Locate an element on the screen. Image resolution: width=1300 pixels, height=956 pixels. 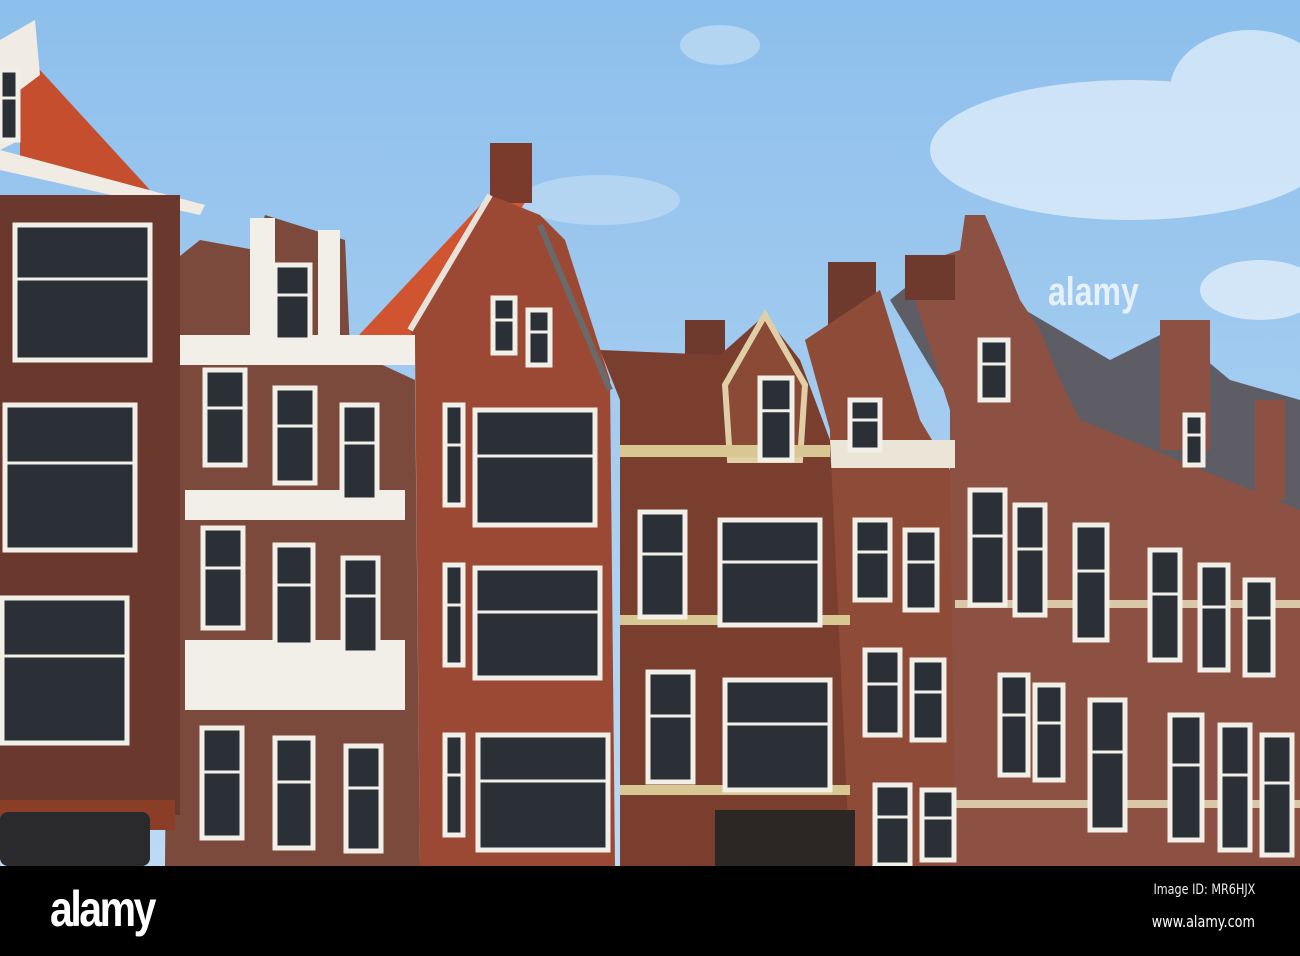
image-id-label: Image ID: MR6HJX is located at coordinates (1204, 890).